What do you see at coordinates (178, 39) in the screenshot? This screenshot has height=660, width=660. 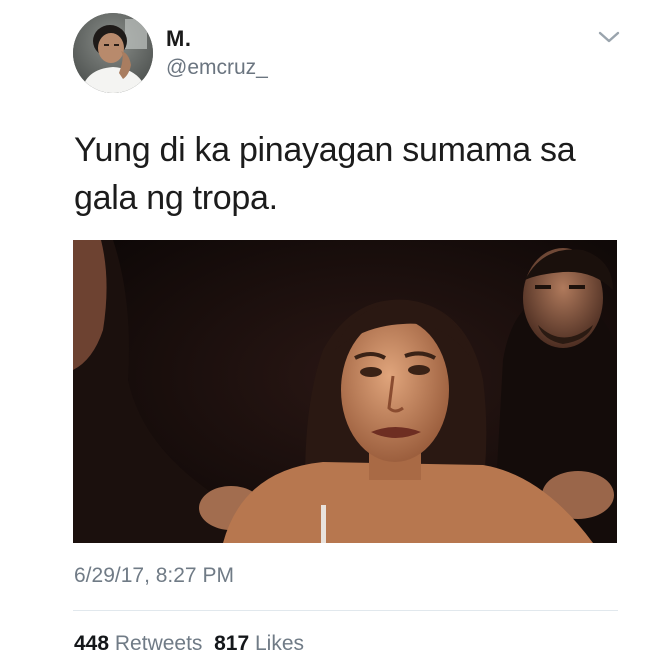 I see `display-name: M.` at bounding box center [178, 39].